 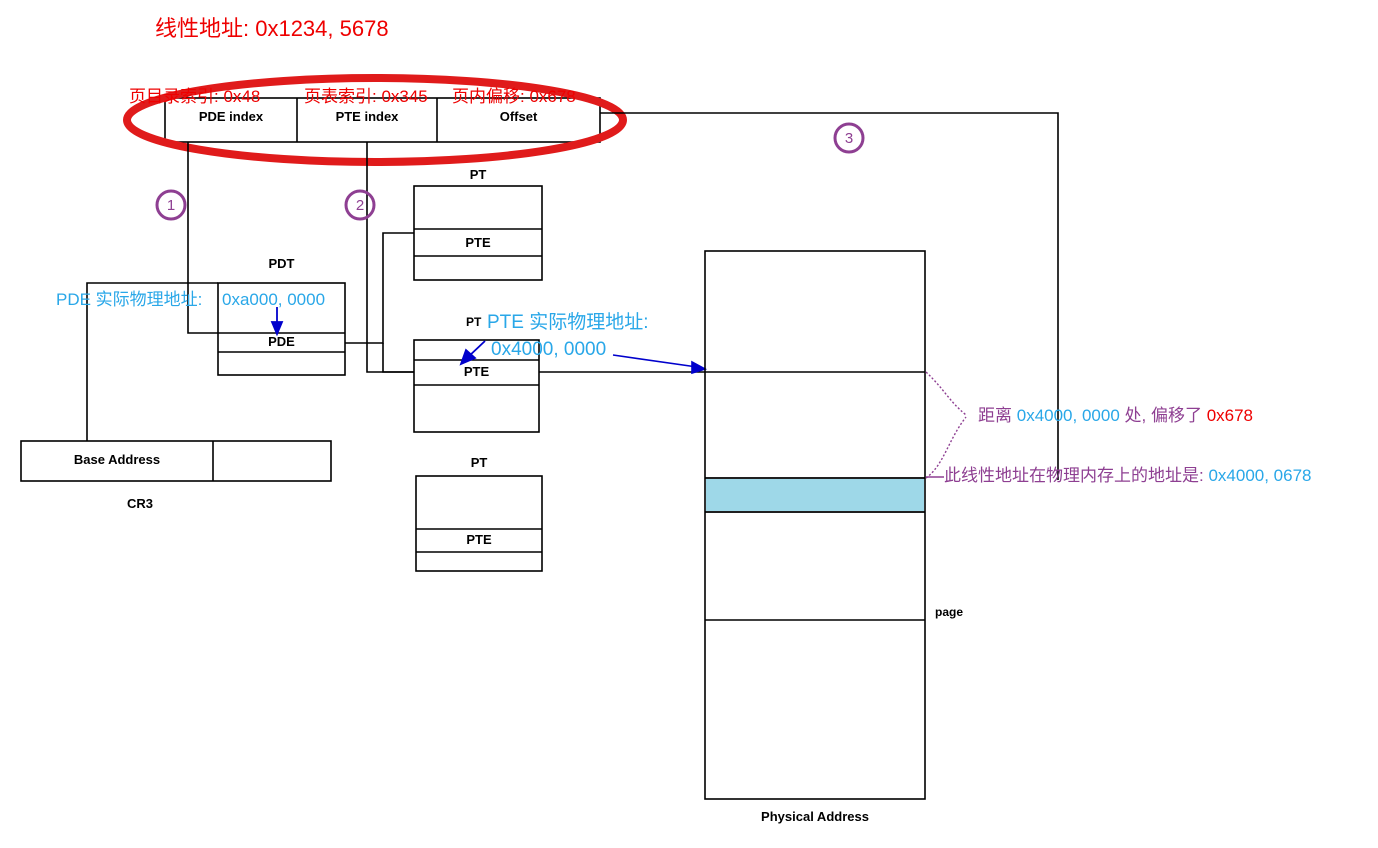 I want to click on offset-note-middle: 处, 偏移了, so click(x=1163, y=415).